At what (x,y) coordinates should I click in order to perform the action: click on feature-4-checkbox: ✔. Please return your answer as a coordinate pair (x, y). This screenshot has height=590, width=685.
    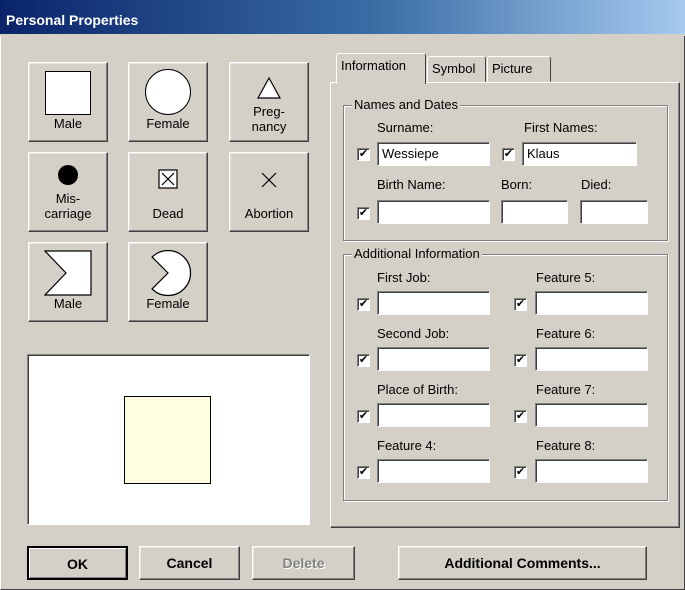
    Looking at the image, I should click on (363, 472).